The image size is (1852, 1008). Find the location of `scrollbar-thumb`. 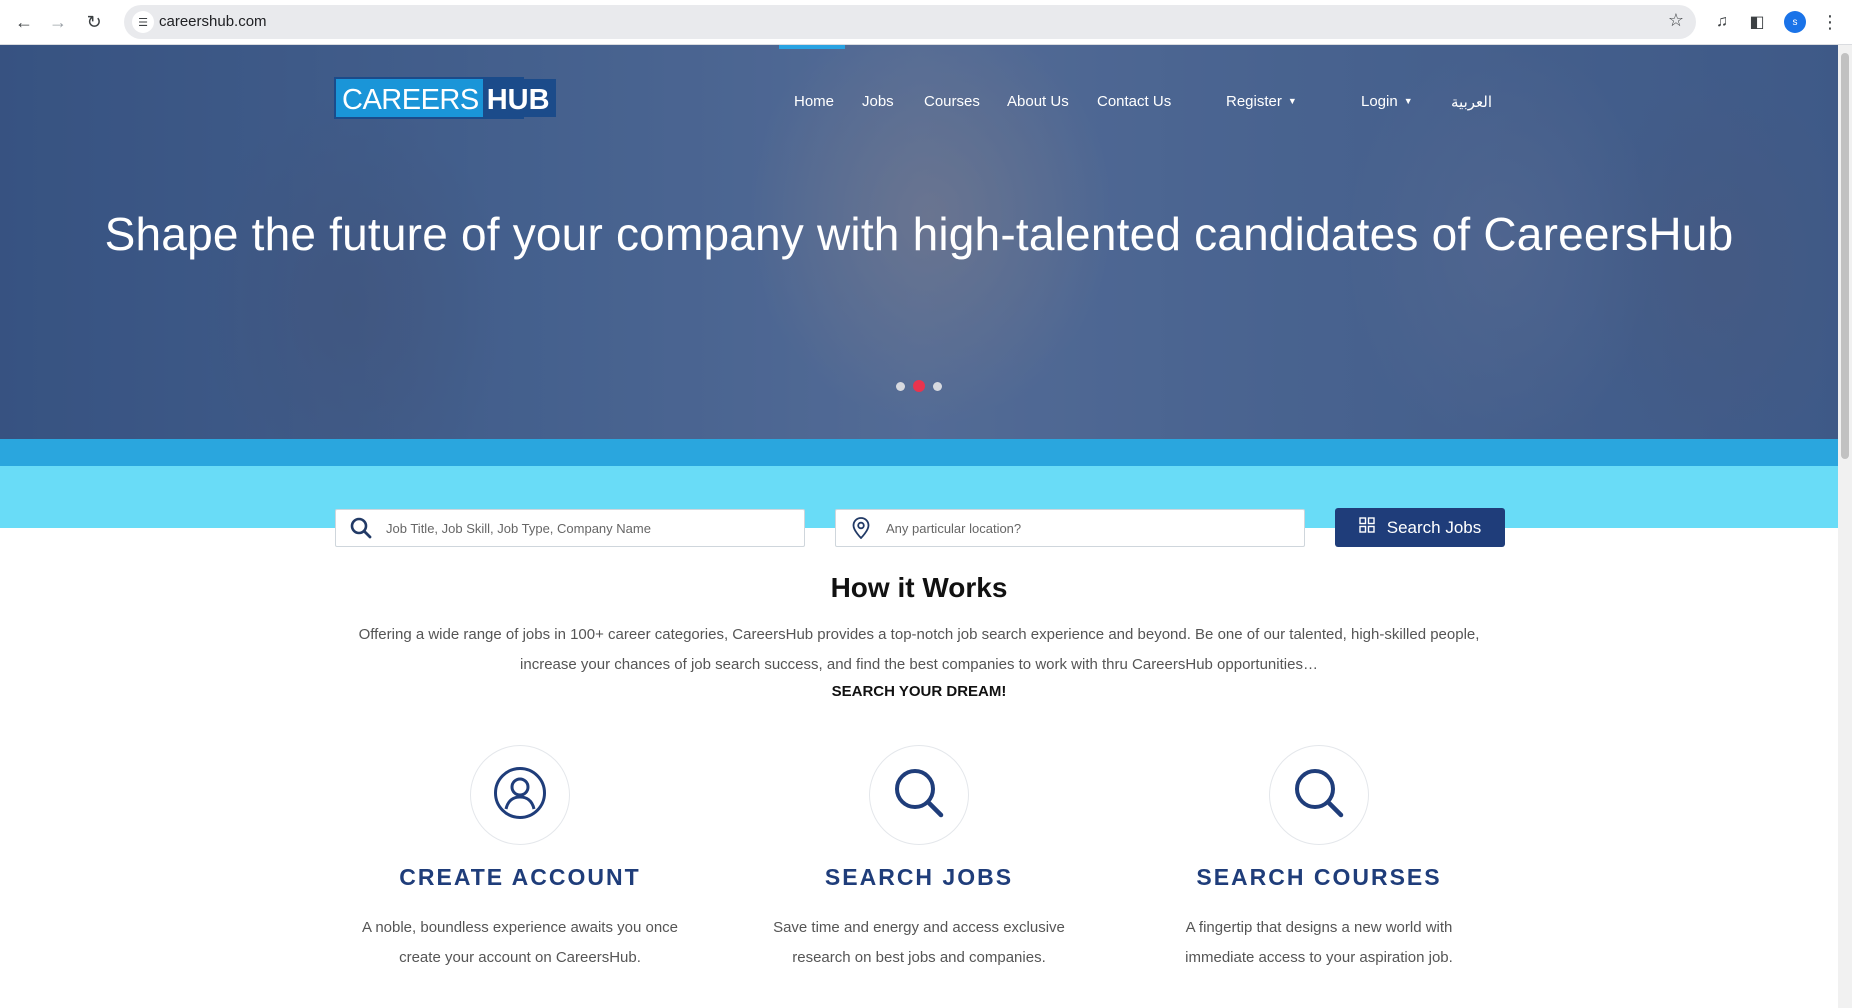

scrollbar-thumb is located at coordinates (1845, 256).